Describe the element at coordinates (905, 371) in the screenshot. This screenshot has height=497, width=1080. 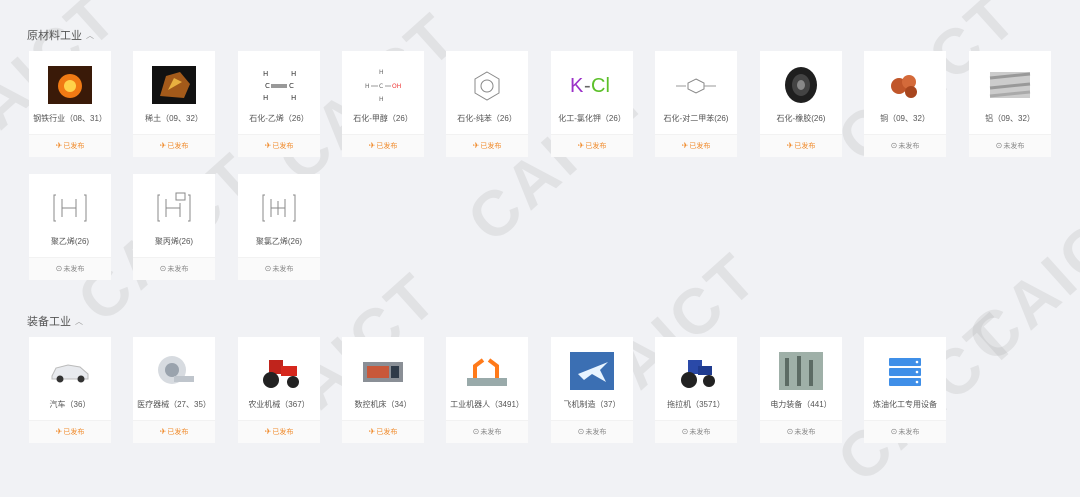
I see `server-stack-icon` at that location.